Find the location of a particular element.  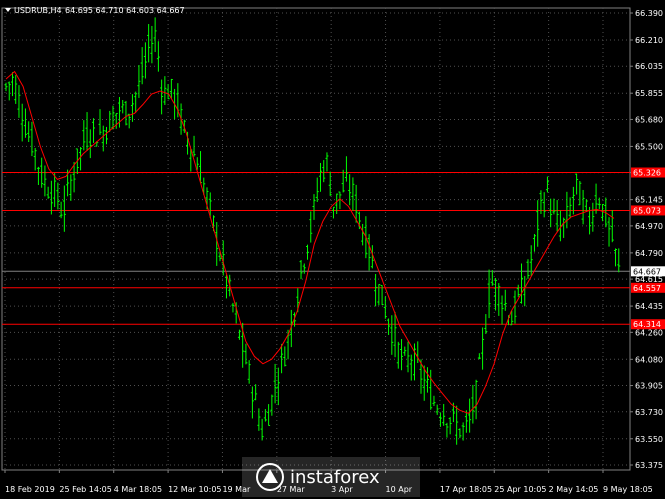

y-tick-label: 64.080 is located at coordinates (649, 359).